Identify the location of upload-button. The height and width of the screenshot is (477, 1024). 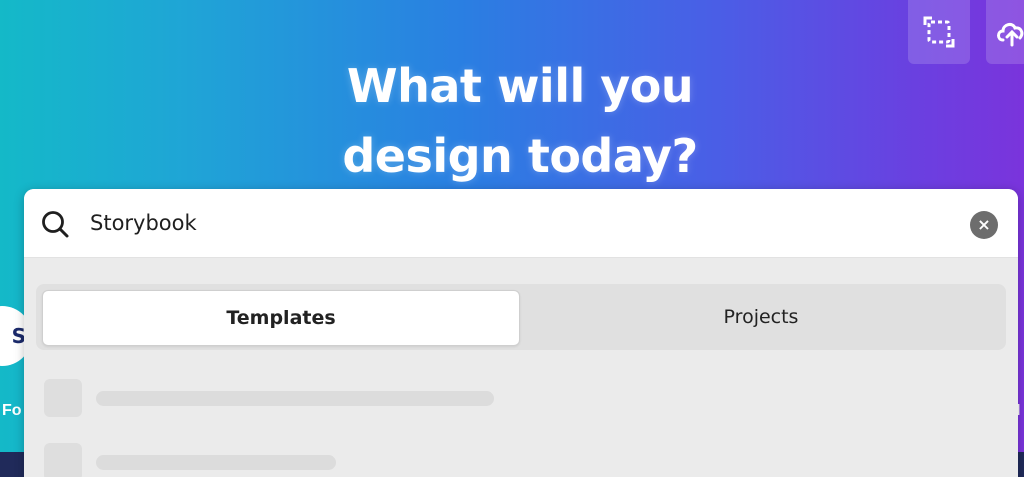
(1005, 32).